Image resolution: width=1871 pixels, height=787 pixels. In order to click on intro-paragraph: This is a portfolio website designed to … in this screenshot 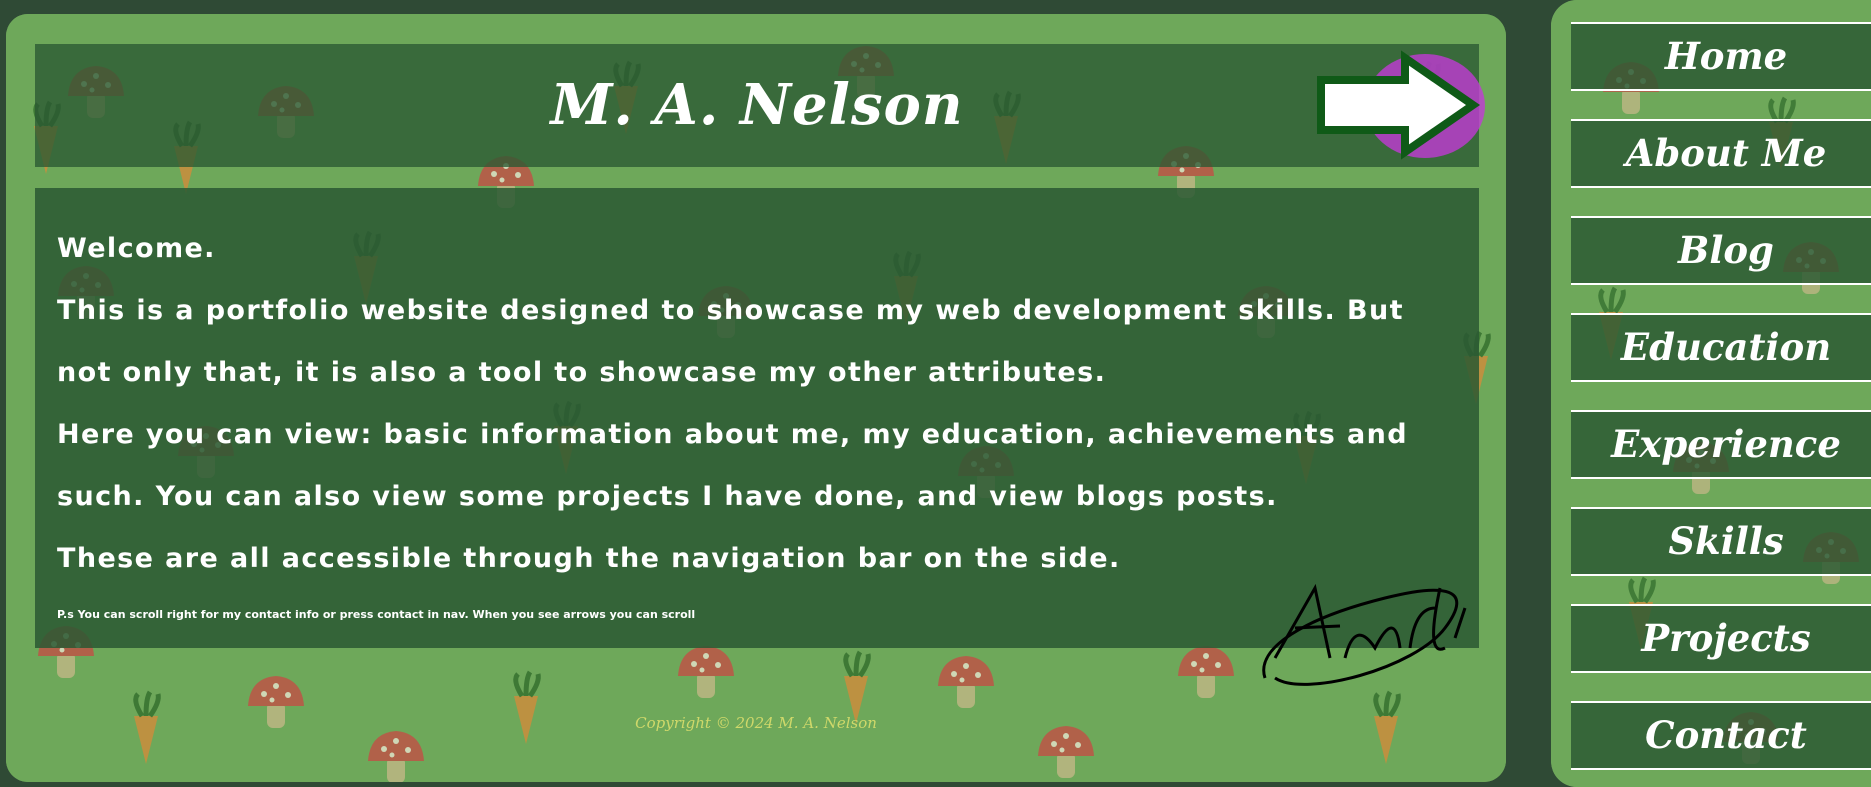, I will do `click(730, 341)`.